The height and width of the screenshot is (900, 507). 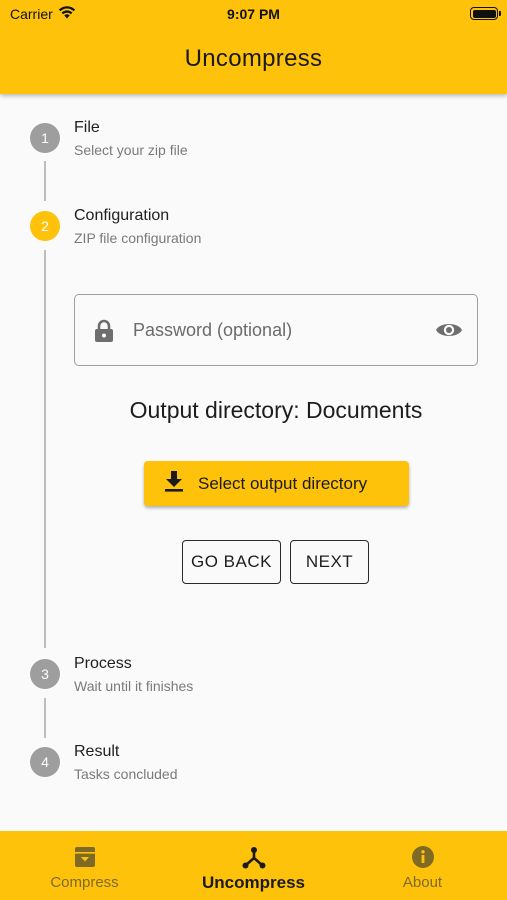 I want to click on battery-icon, so click(x=485, y=13).